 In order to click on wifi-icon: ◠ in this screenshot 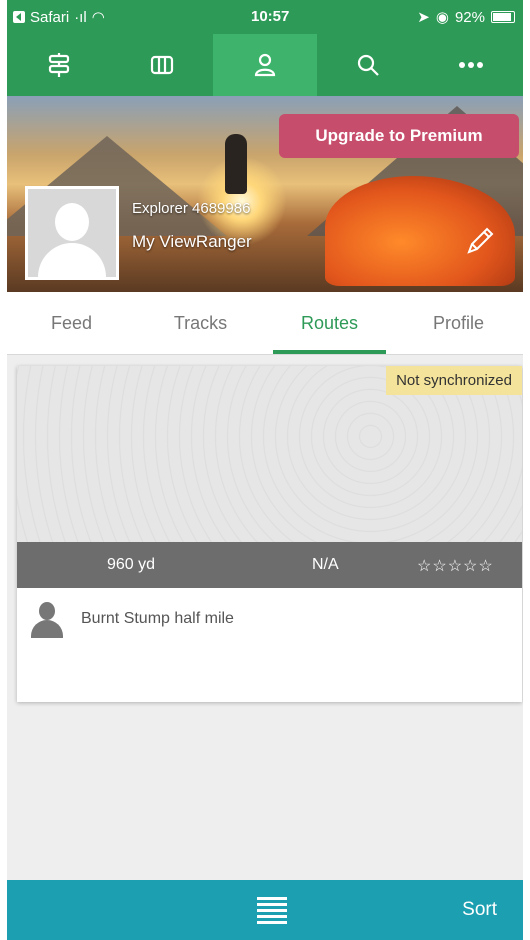, I will do `click(98, 17)`.